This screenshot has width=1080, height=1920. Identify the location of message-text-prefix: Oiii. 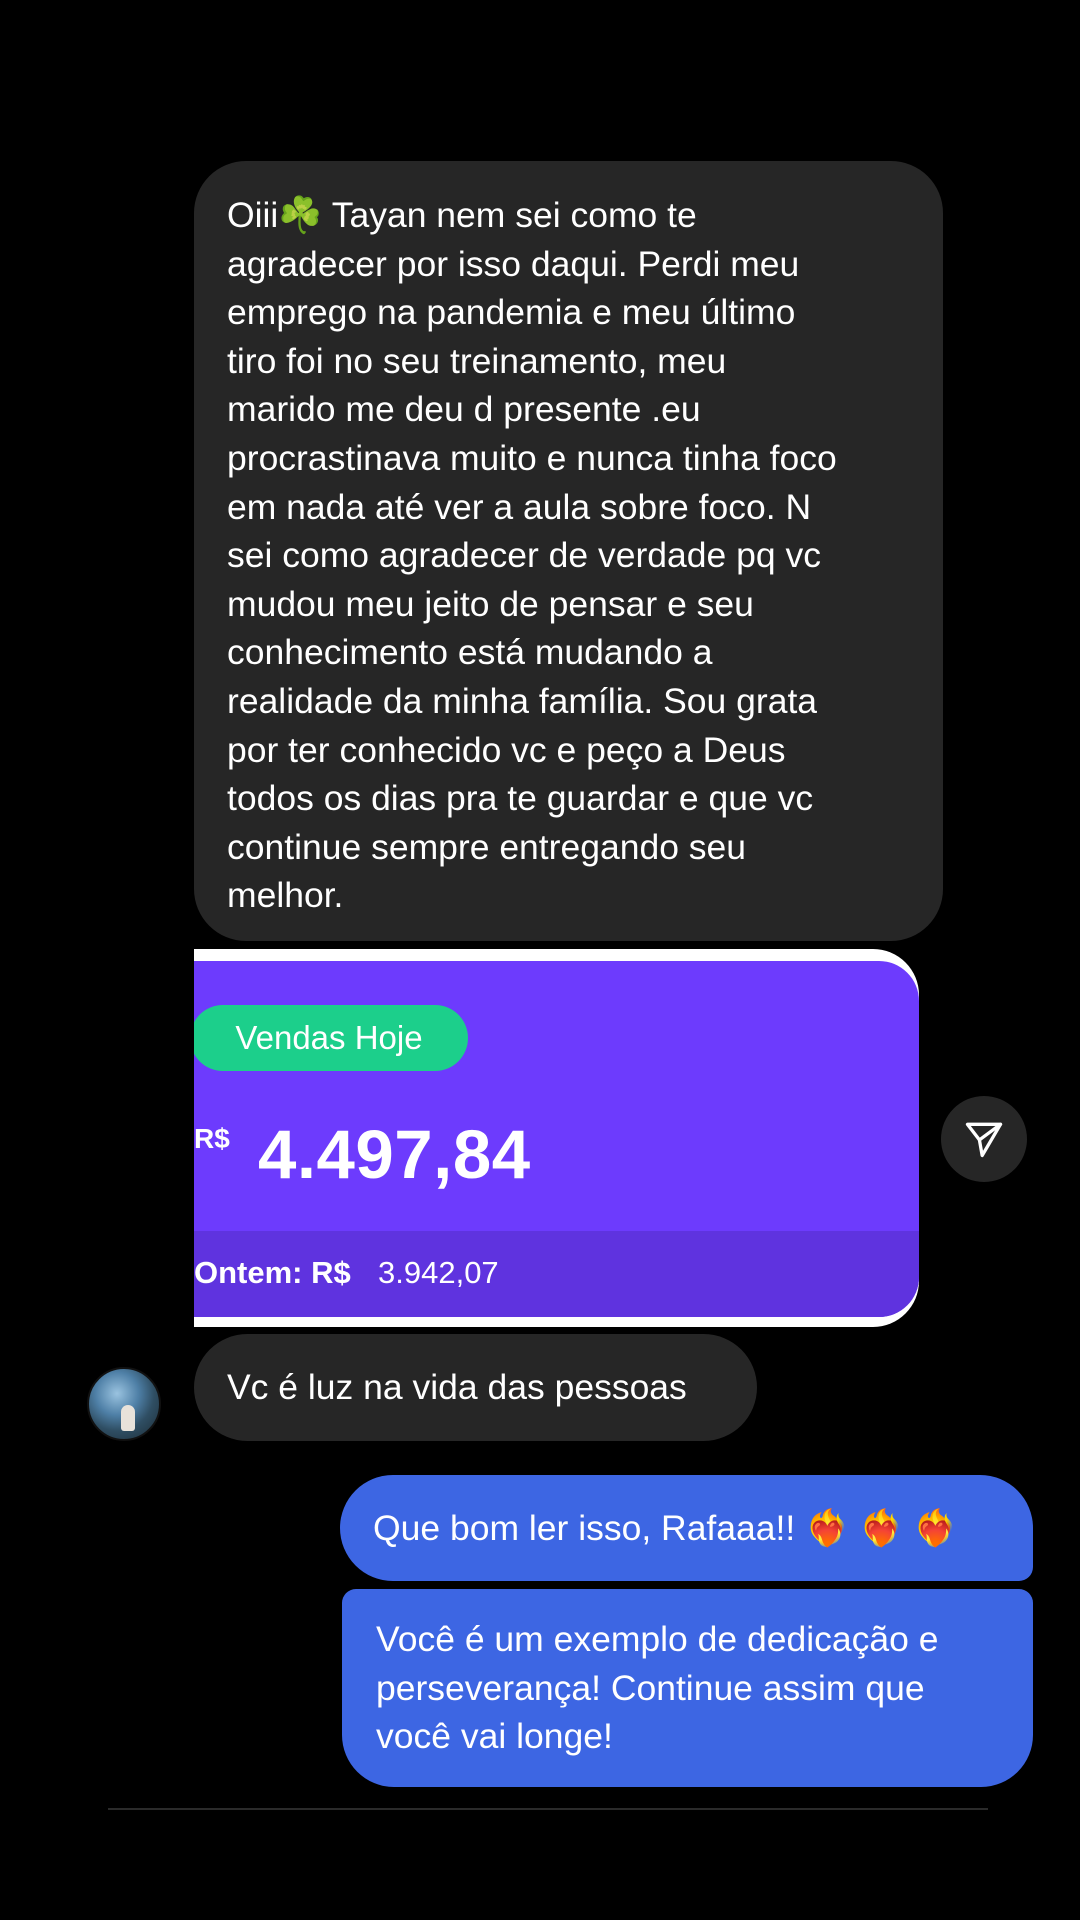
(253, 215).